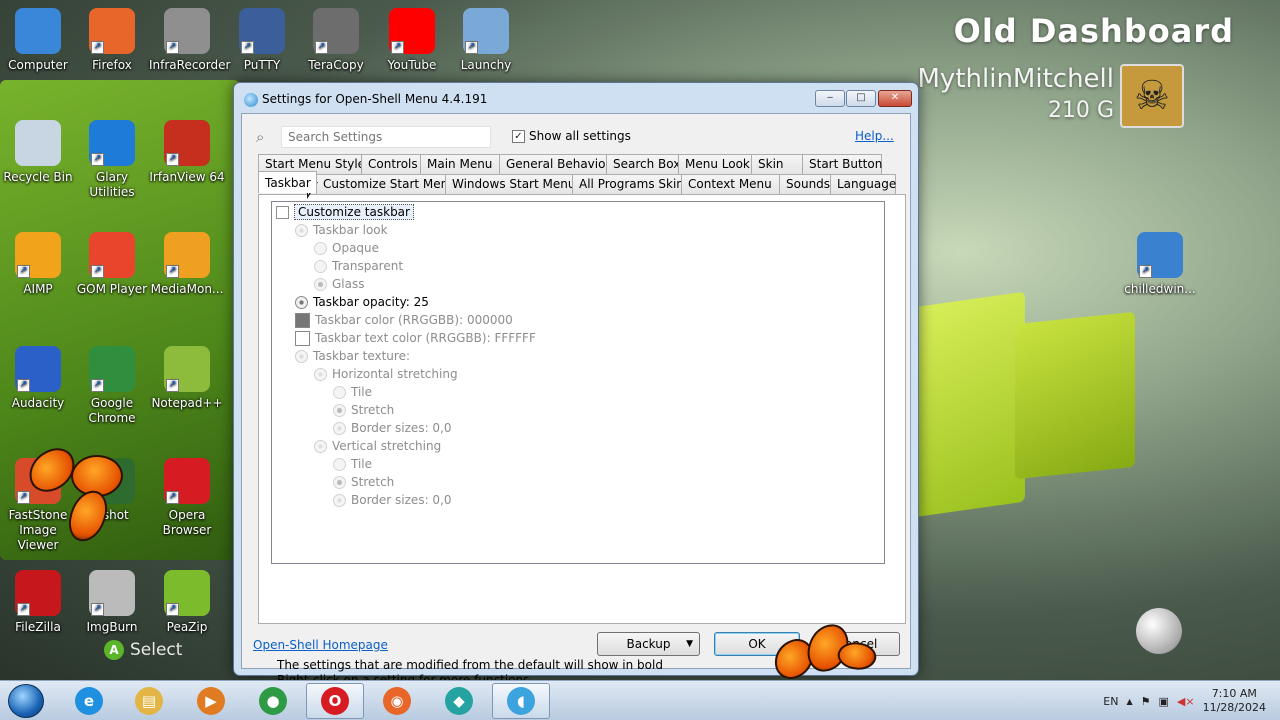 The image size is (1280, 720). I want to click on tab-windows-start-menu: Windows Start Menu, so click(510, 184).